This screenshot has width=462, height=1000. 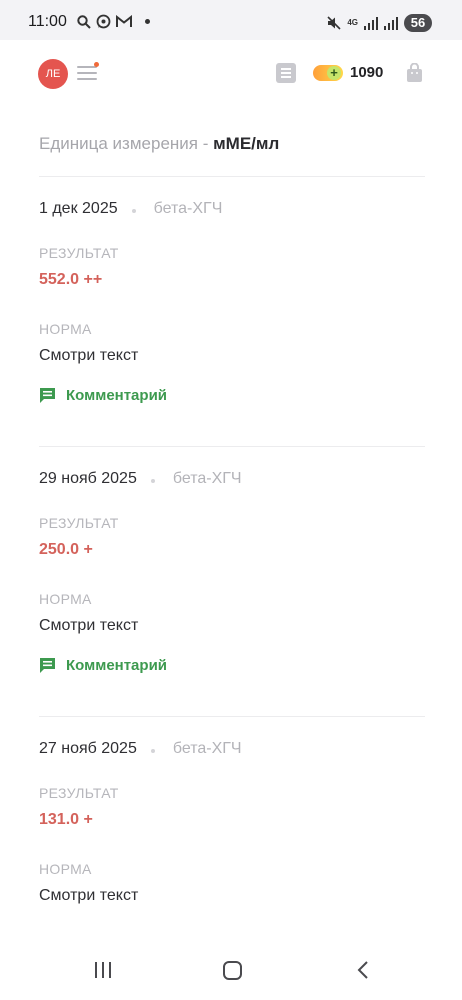 What do you see at coordinates (53, 74) in the screenshot?
I see `avatar: ЛЕ` at bounding box center [53, 74].